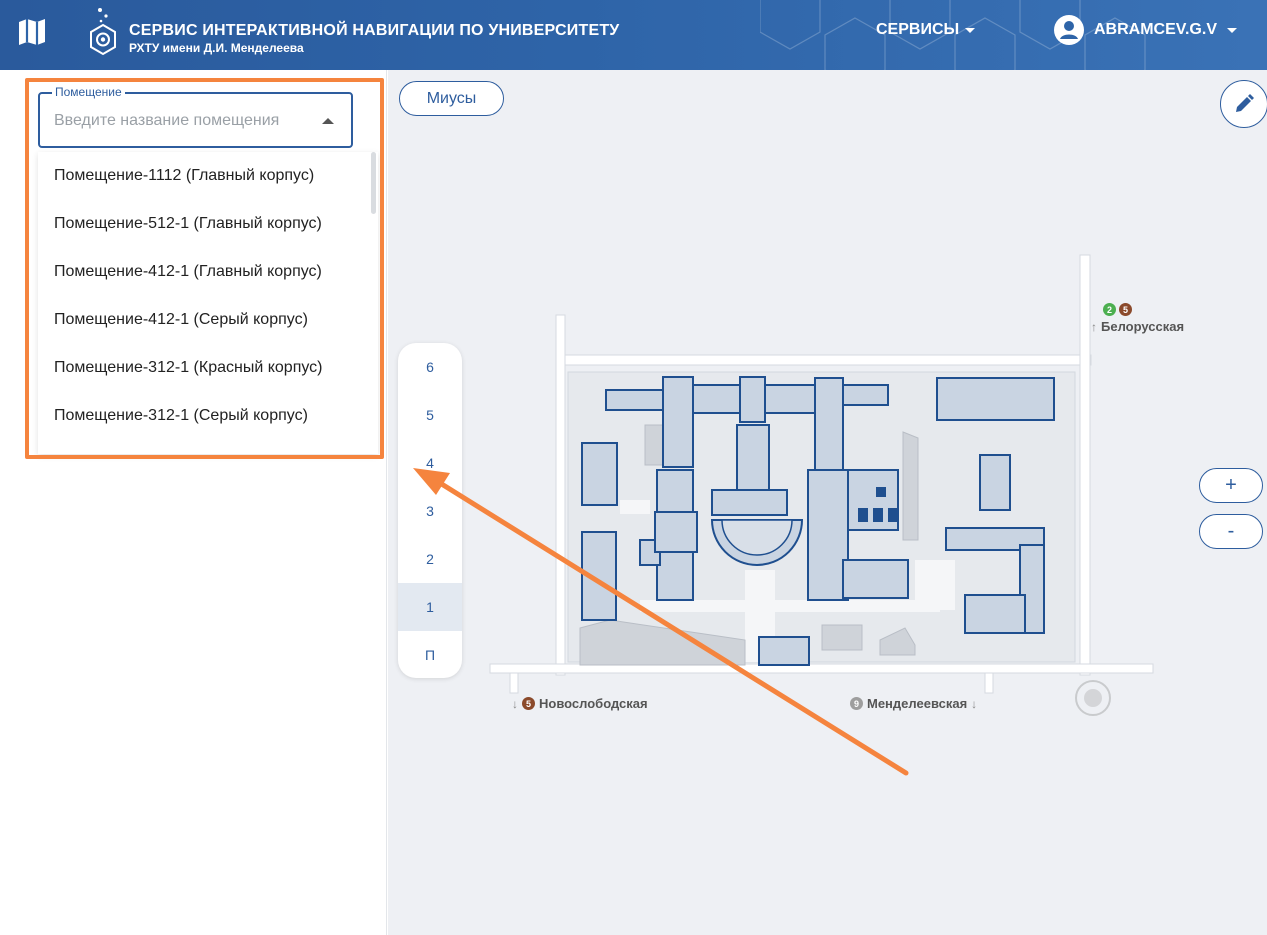 This screenshot has width=1267, height=935. Describe the element at coordinates (216, 48) in the screenshot. I see `app-subtitle: РХТУ имени Д.И. Менделеева` at that location.